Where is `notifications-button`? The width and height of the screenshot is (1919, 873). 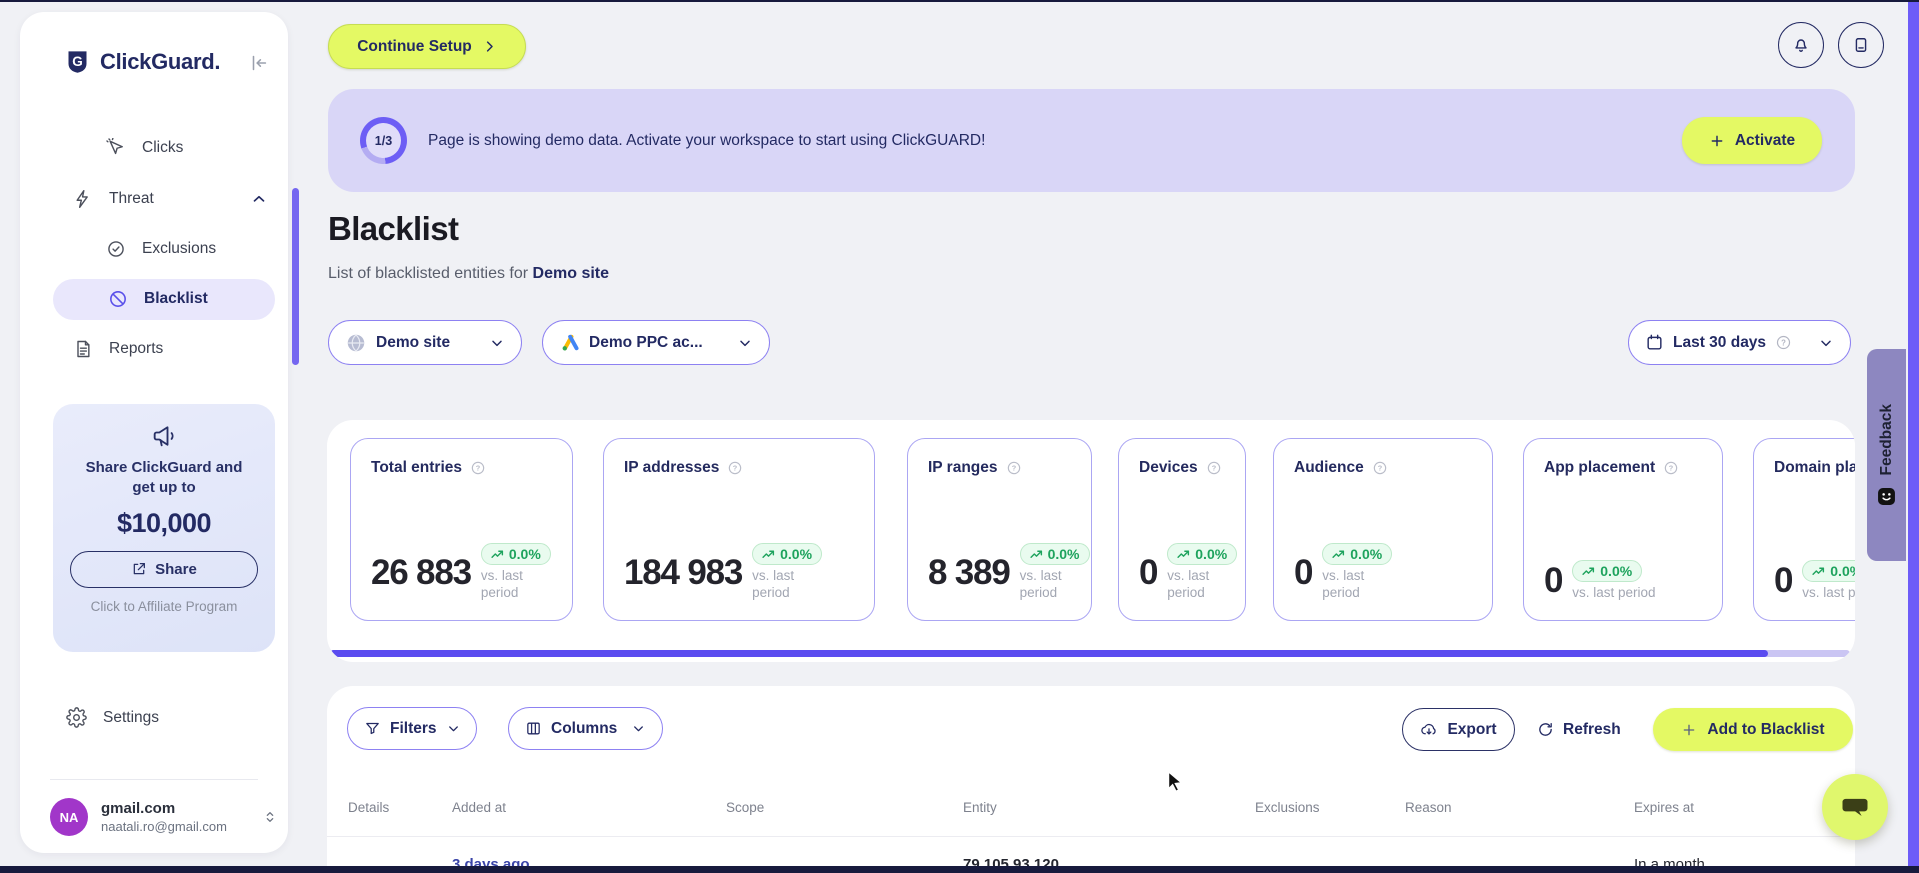 notifications-button is located at coordinates (1801, 45).